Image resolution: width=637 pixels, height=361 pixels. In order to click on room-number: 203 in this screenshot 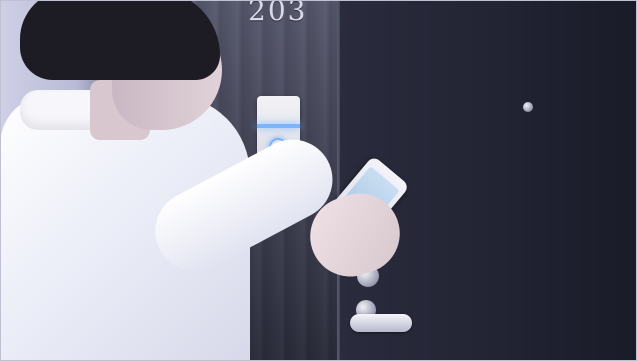, I will do `click(278, 13)`.